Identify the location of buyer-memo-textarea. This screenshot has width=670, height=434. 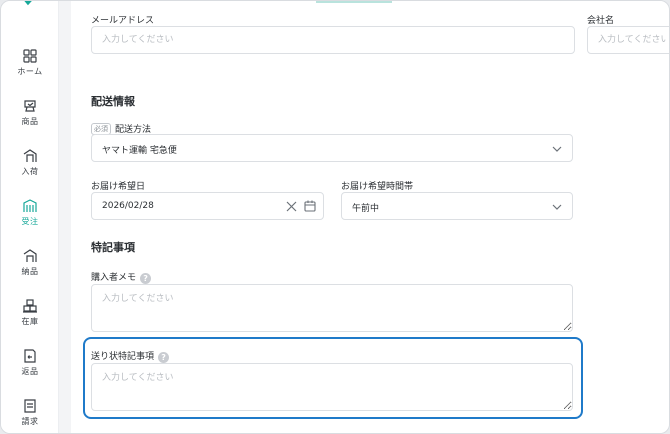
(332, 308).